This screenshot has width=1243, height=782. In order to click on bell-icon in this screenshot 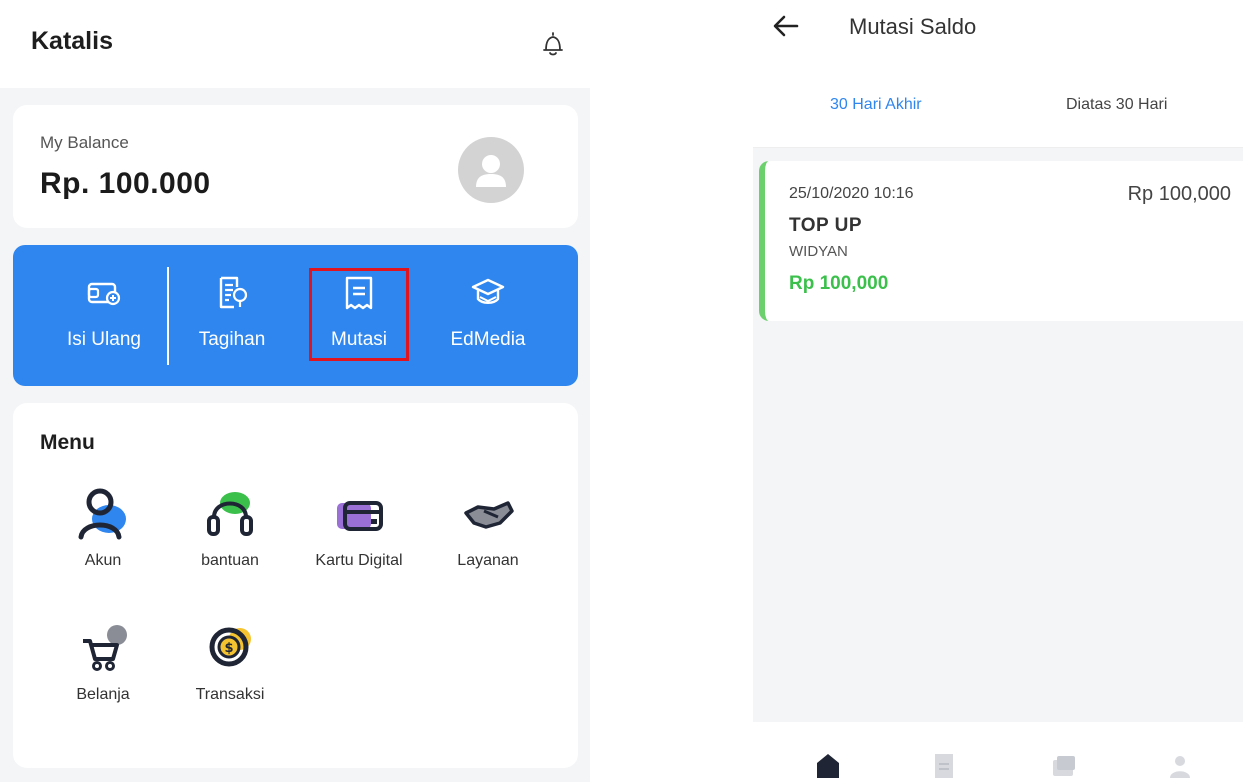, I will do `click(553, 44)`.